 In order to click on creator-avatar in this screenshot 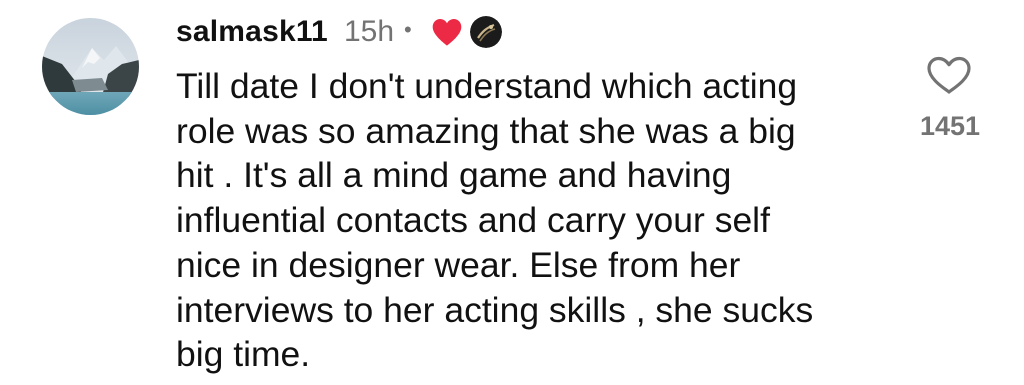, I will do `click(485, 32)`.